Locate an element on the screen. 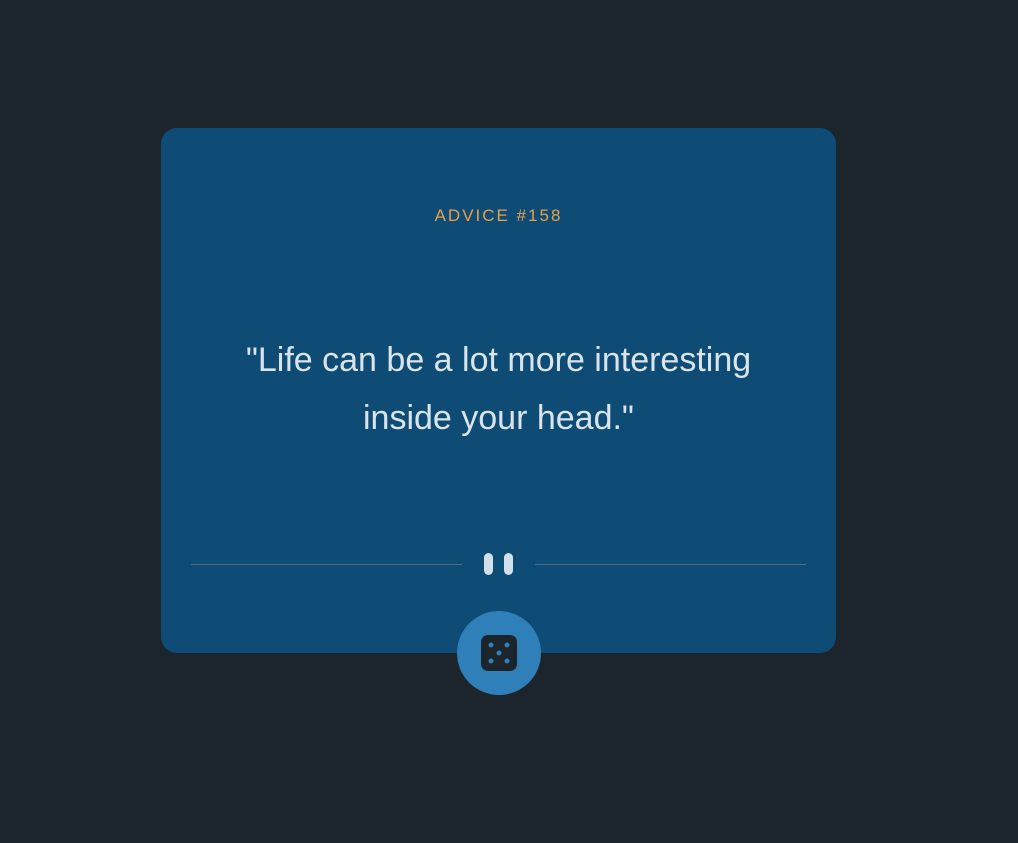 The image size is (1018, 843). divider is located at coordinates (498, 565).